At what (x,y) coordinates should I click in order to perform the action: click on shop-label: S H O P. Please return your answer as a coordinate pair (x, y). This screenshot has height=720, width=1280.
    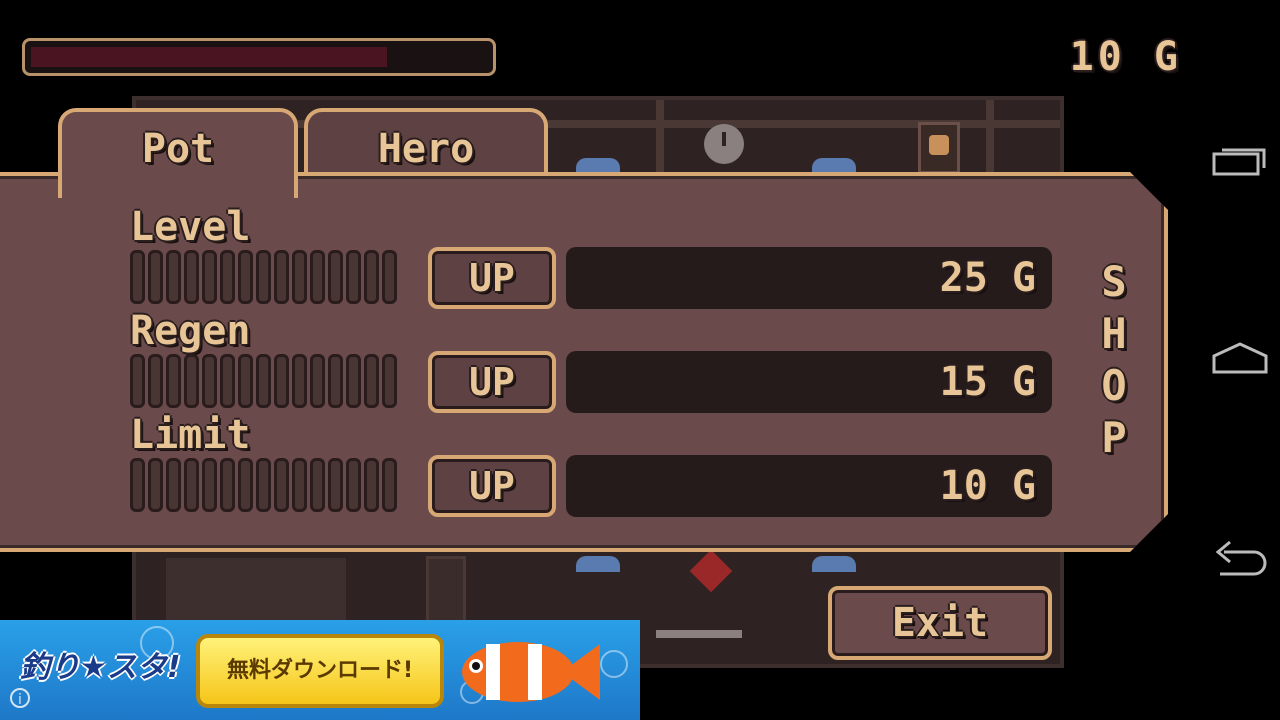
    Looking at the image, I should click on (1114, 360).